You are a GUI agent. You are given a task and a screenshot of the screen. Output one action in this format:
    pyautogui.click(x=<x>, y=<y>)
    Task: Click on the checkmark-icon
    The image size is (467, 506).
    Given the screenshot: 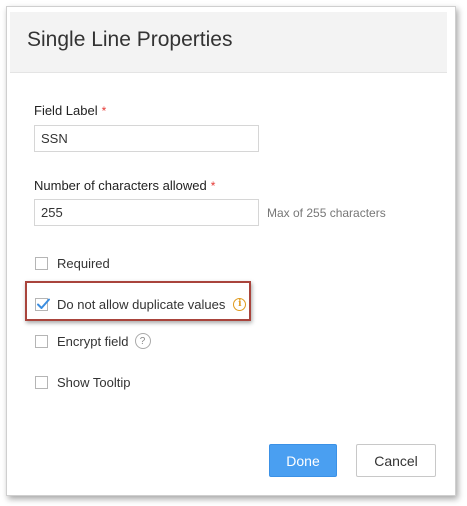 What is the action you would take?
    pyautogui.click(x=43, y=303)
    